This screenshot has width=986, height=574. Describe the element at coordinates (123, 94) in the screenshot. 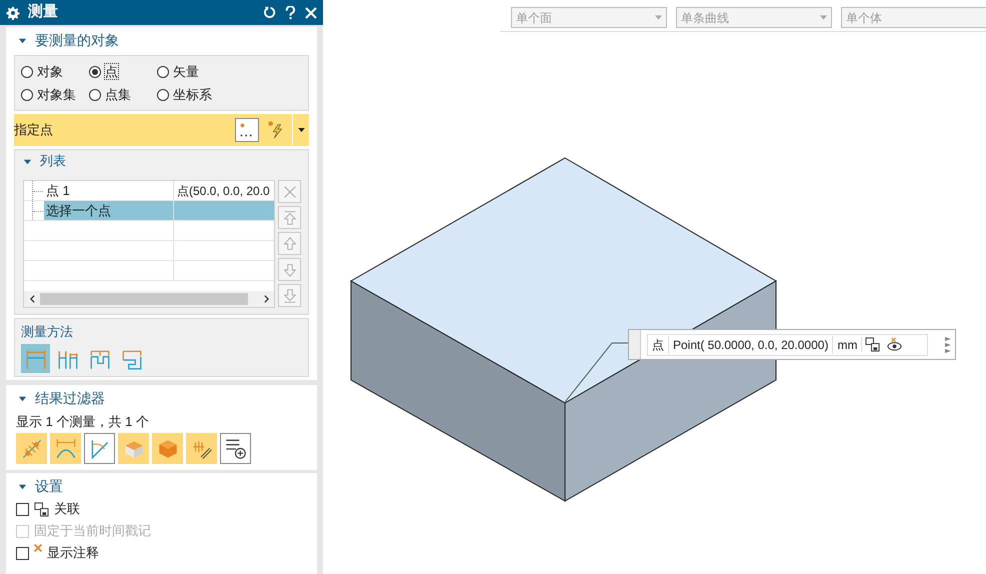

I see `radio-option: 点集` at that location.